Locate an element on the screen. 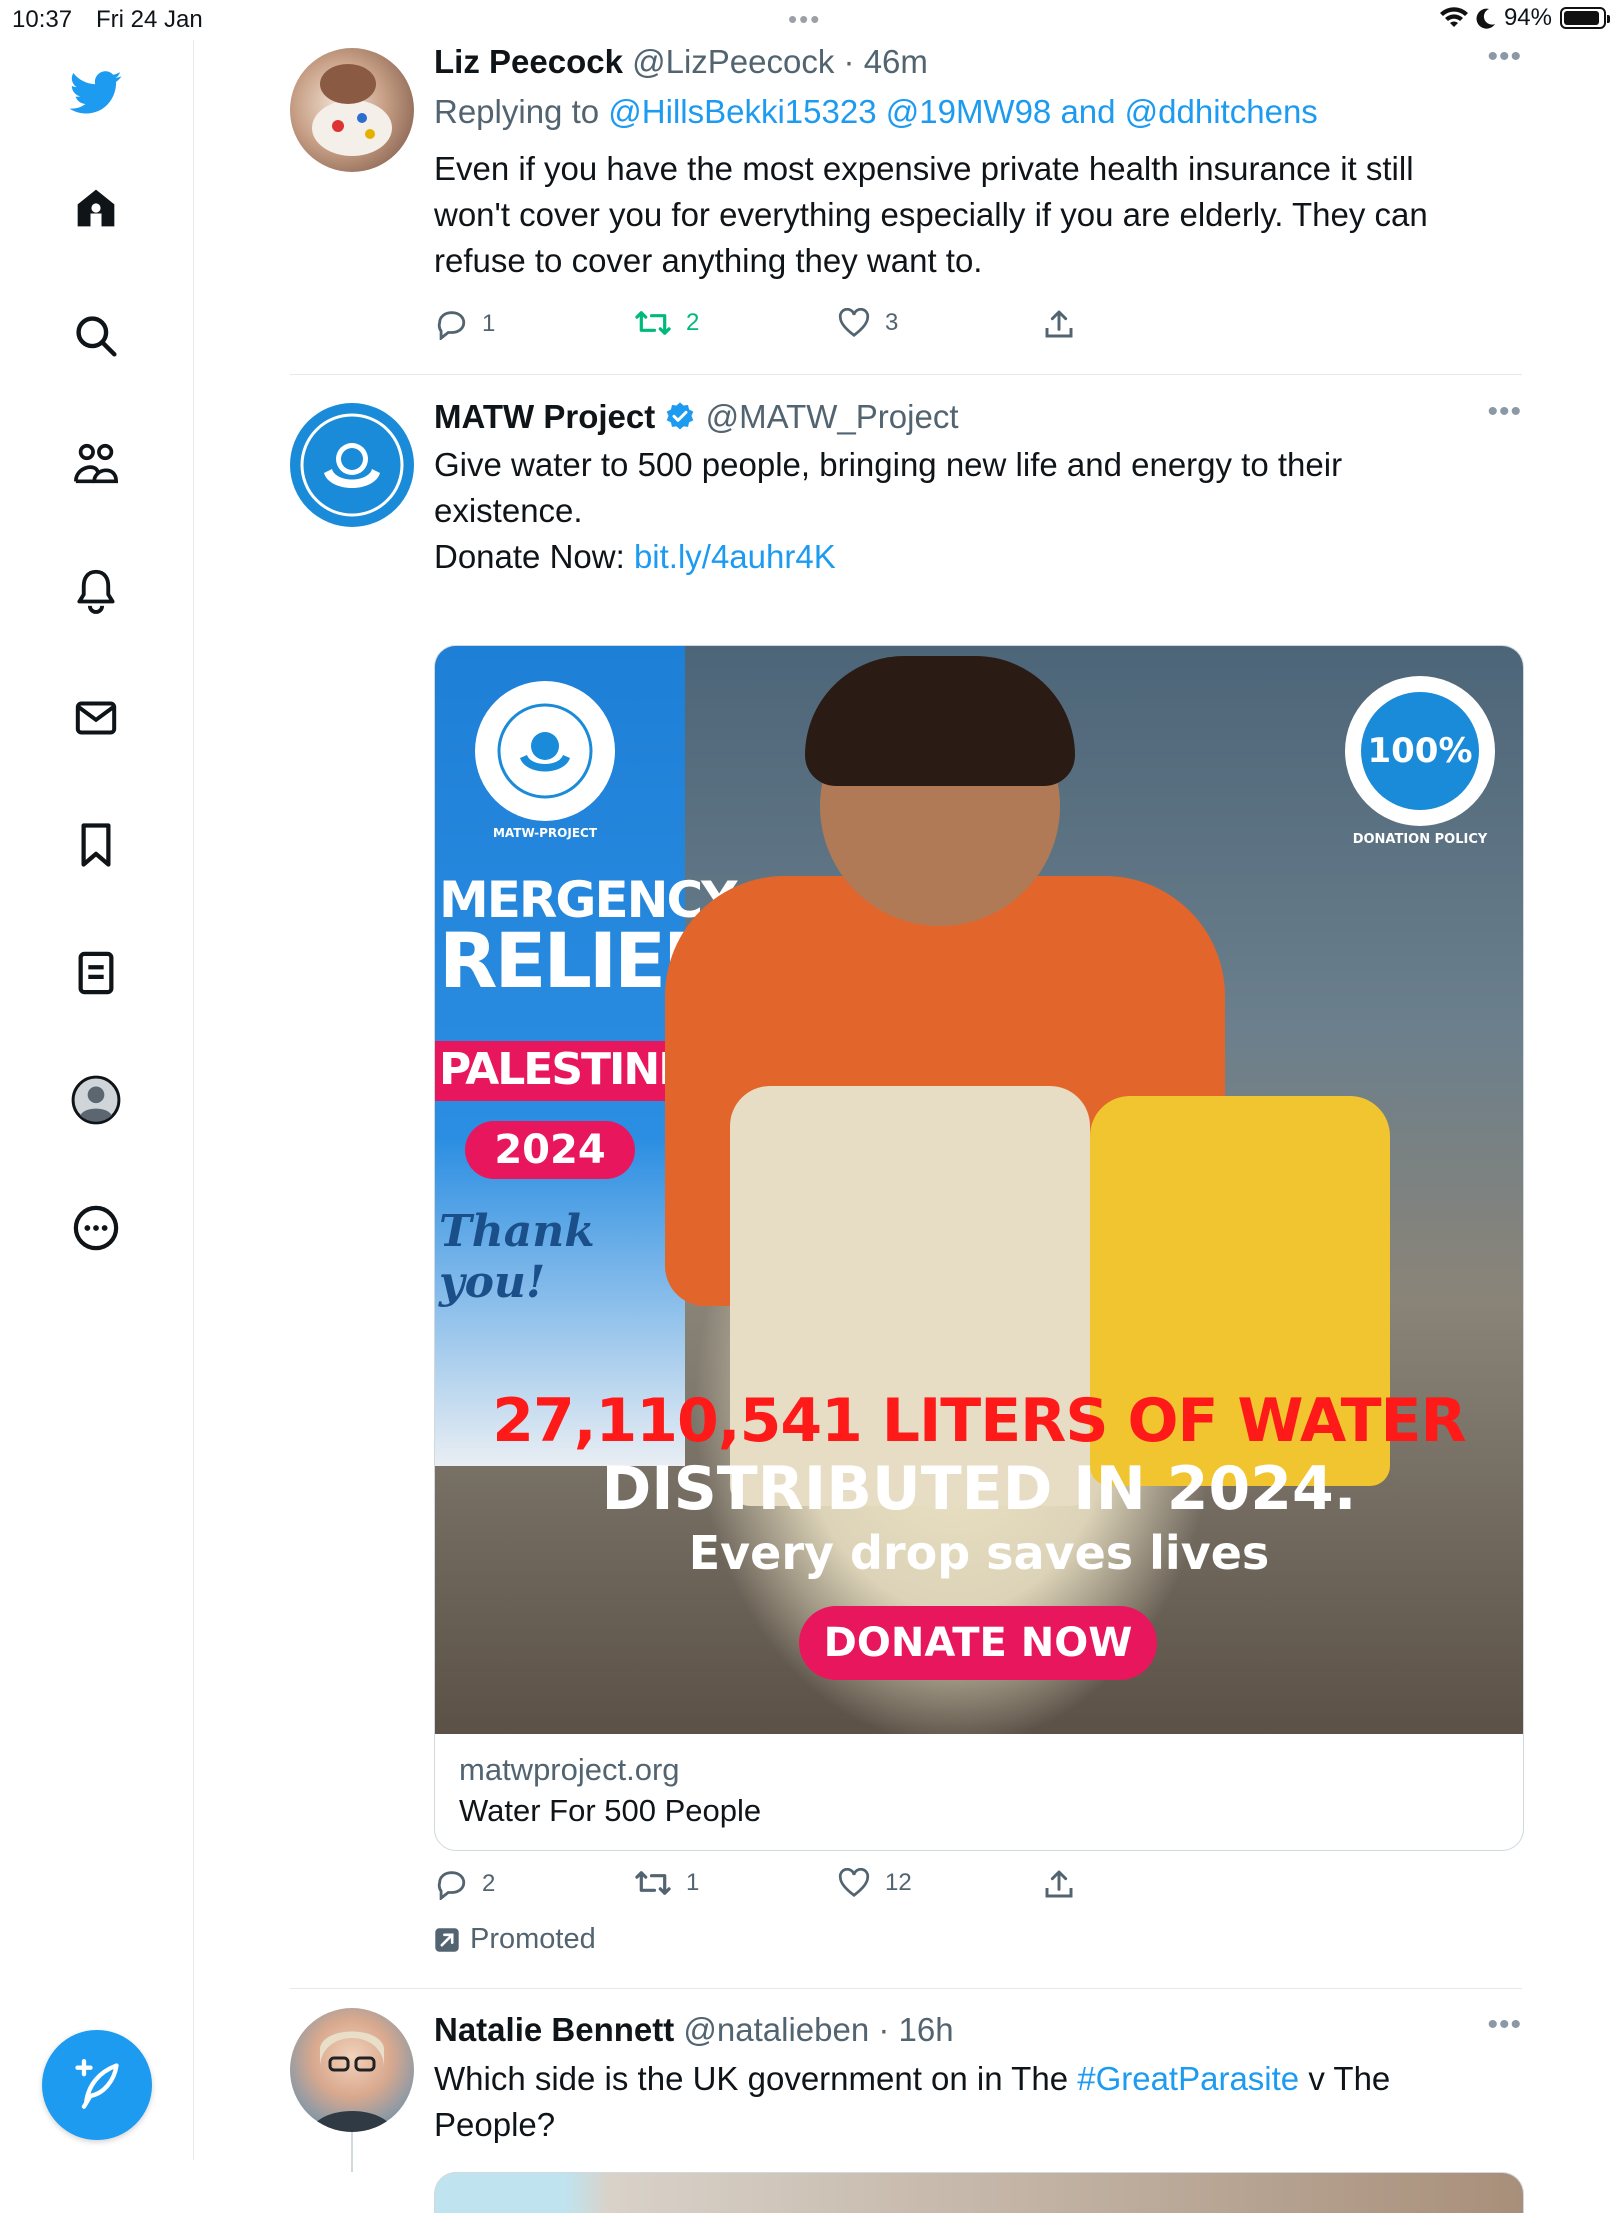  status-time: 10:37 is located at coordinates (42, 19).